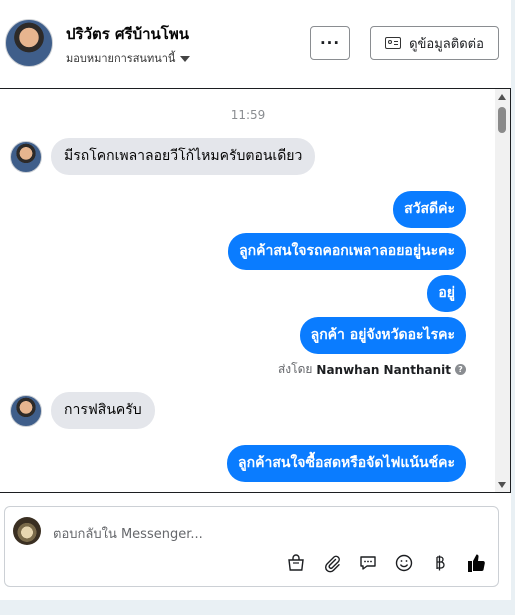  Describe the element at coordinates (386, 563) in the screenshot. I see `composer-toolbar` at that location.